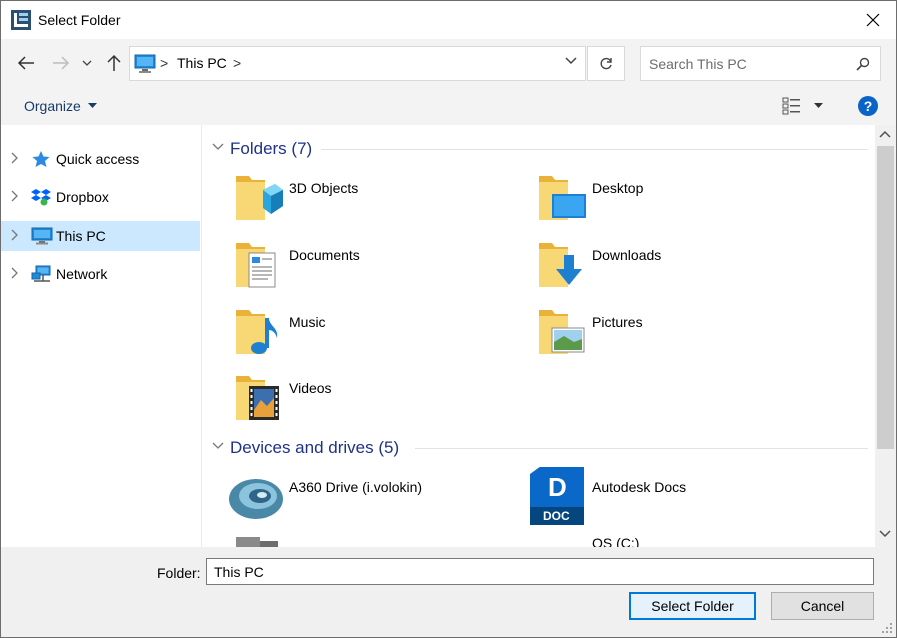 This screenshot has width=897, height=638. I want to click on folders-group-header: Folders (7), so click(535, 149).